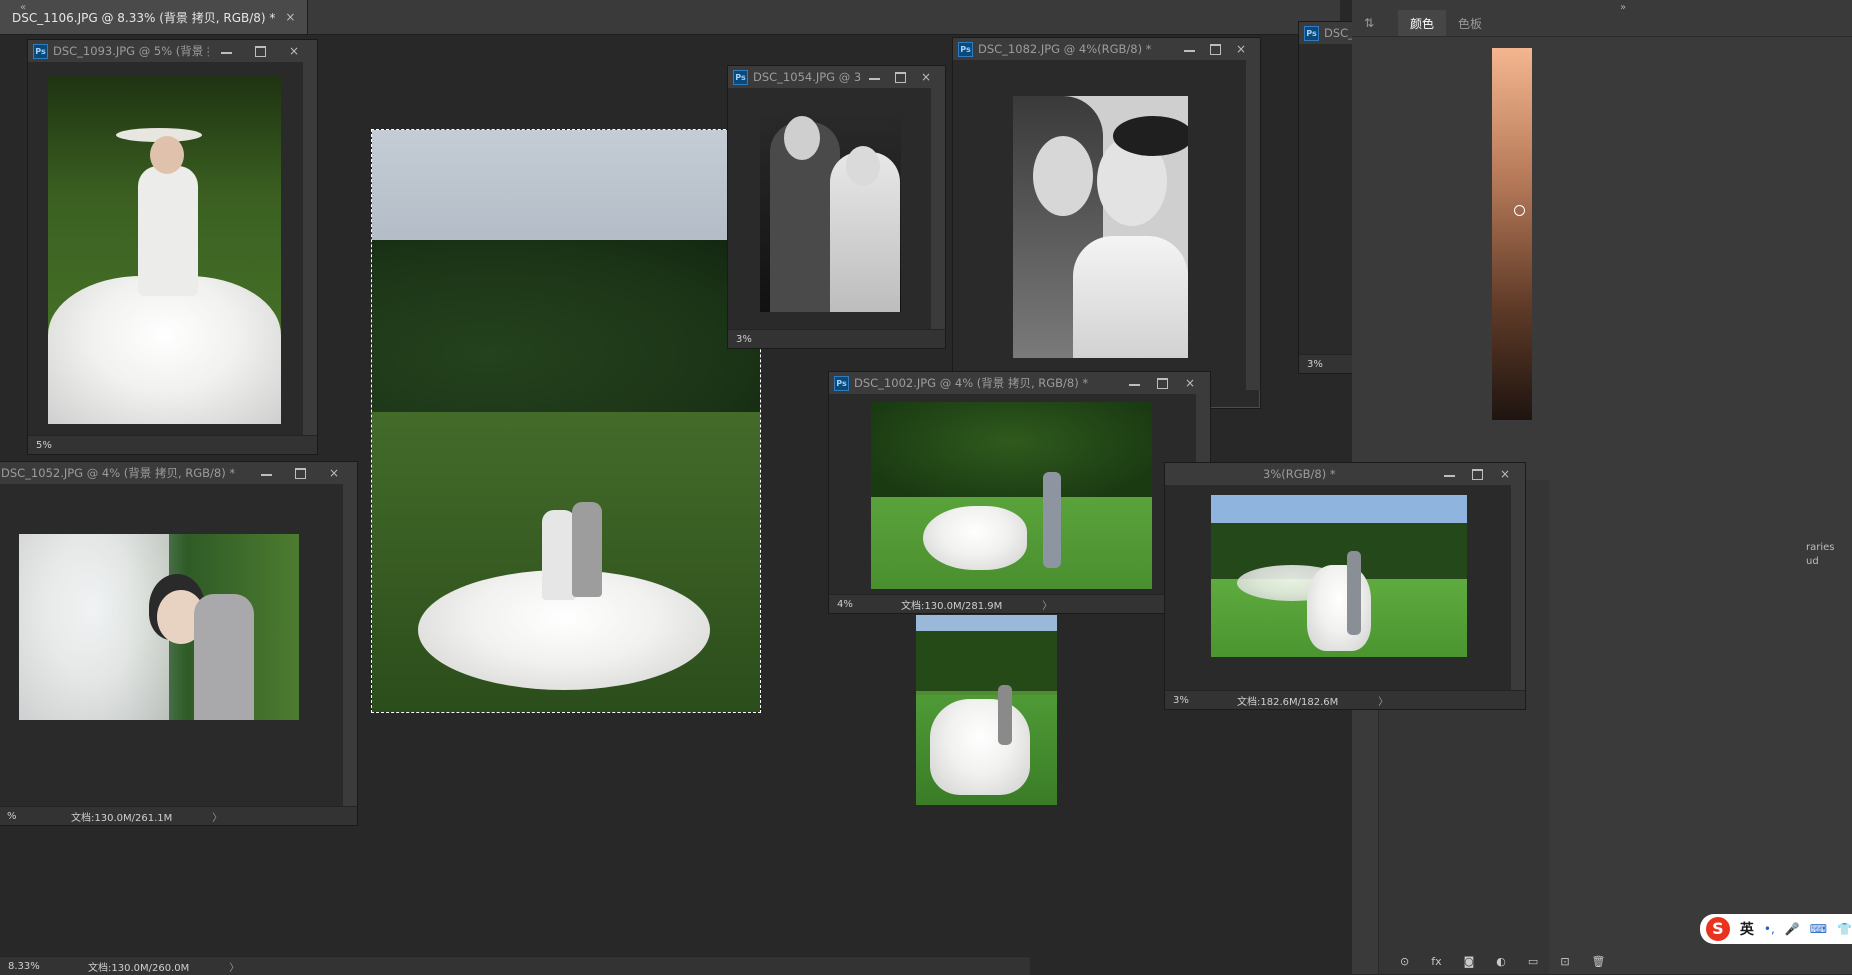 The image size is (1852, 975). Describe the element at coordinates (118, 473) in the screenshot. I see `window-title: DSC_1052.JPG @ 4% (背景 拷贝, RGB/8) *` at that location.